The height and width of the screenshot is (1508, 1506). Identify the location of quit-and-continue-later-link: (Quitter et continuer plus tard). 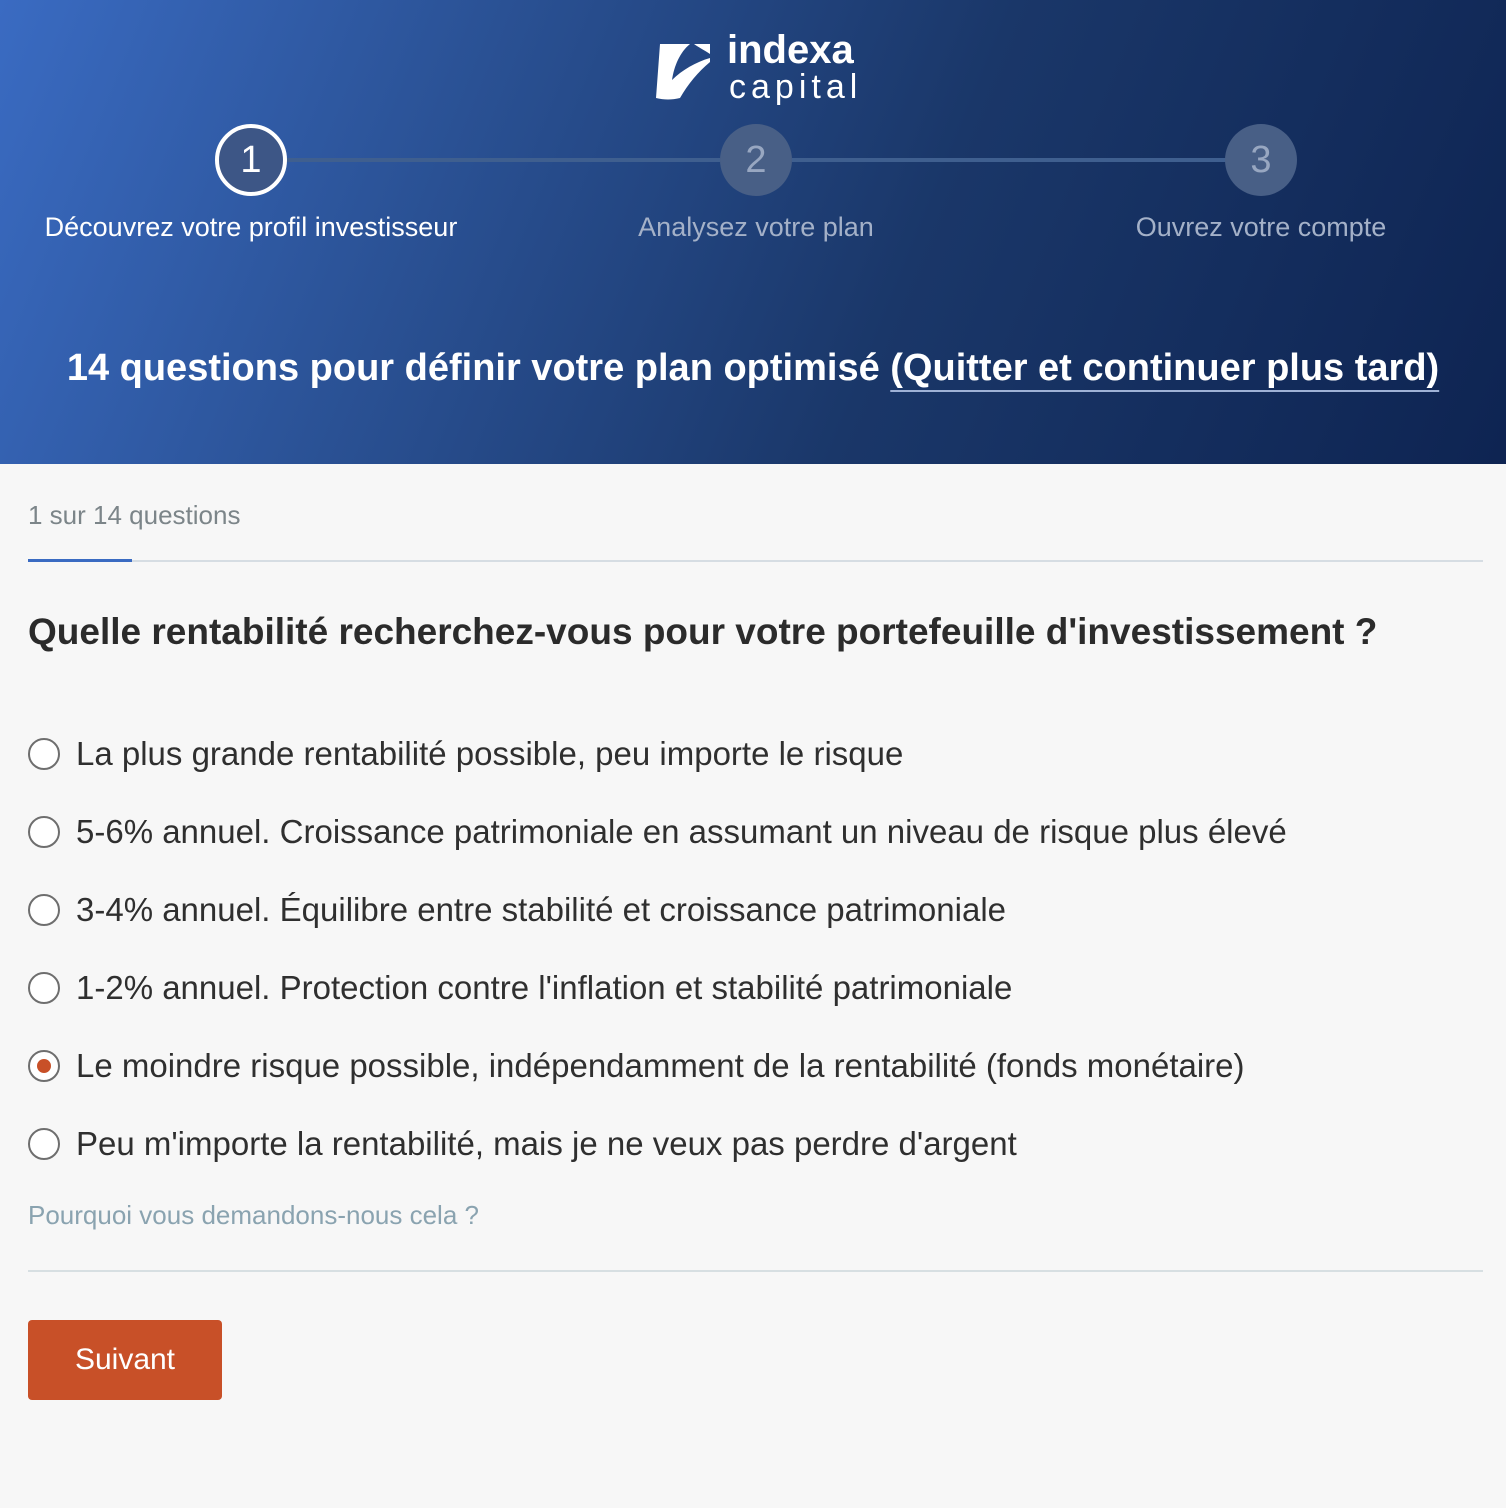
(1164, 368).